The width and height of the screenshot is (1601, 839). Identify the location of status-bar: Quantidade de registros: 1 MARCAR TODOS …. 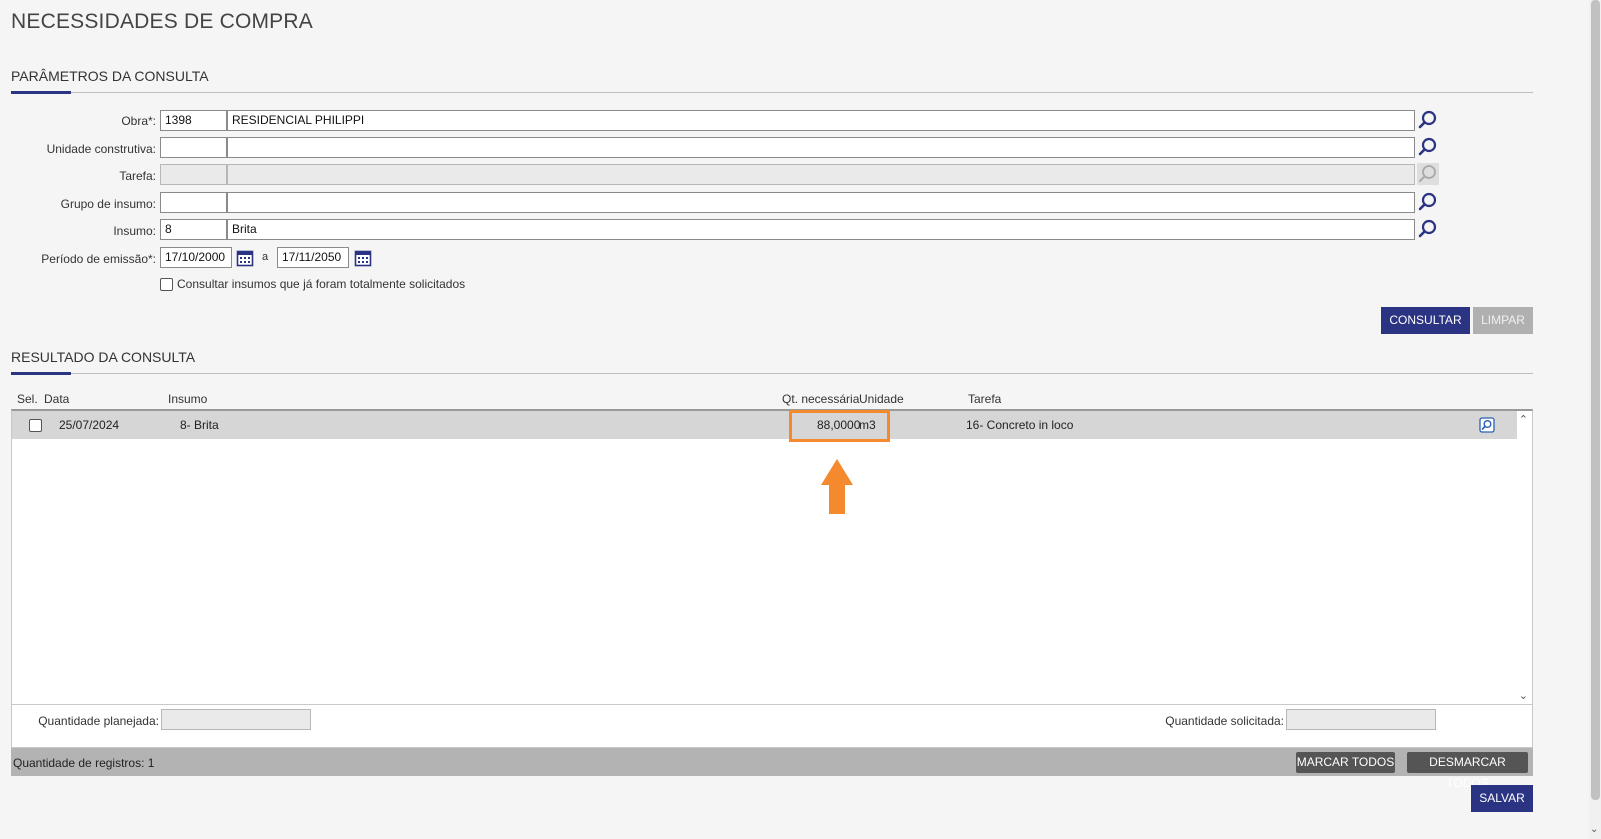
(772, 769).